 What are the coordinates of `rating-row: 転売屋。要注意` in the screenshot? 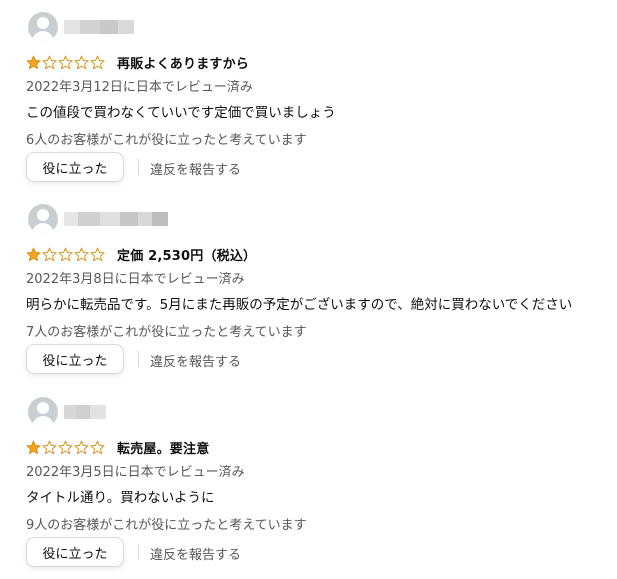 It's located at (318, 447).